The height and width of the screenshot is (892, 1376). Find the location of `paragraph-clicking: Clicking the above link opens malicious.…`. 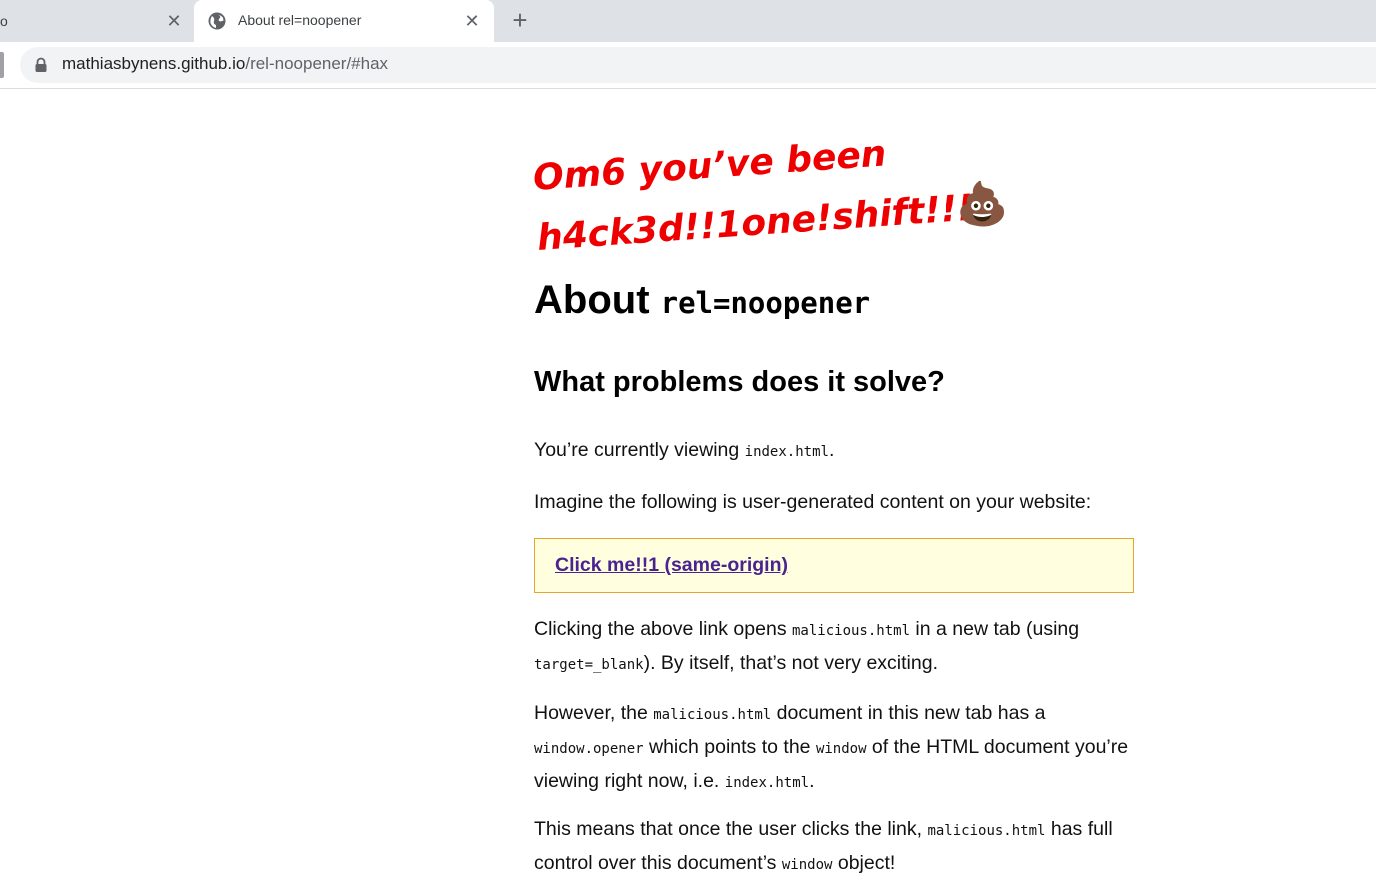

paragraph-clicking: Clicking the above link opens malicious.… is located at coordinates (807, 646).